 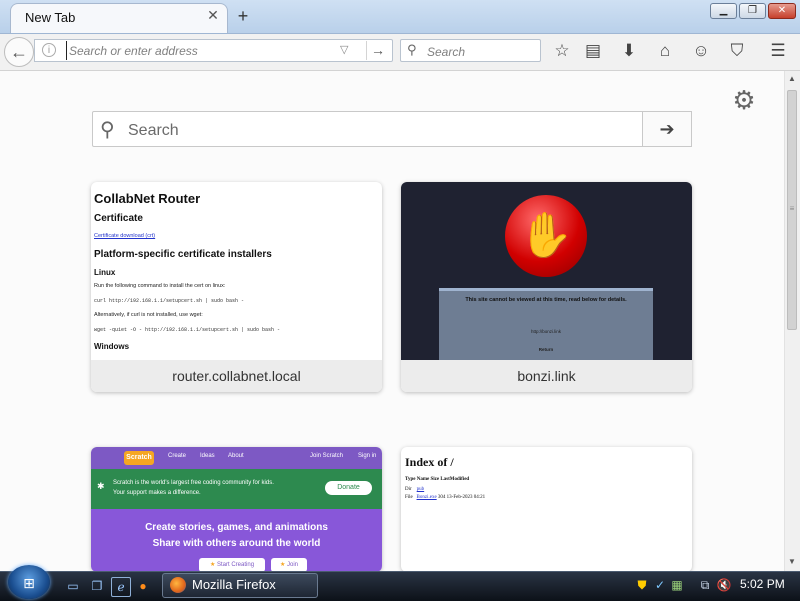 I want to click on thumb-heading: Platform-specific certificate installers, so click(x=183, y=254).